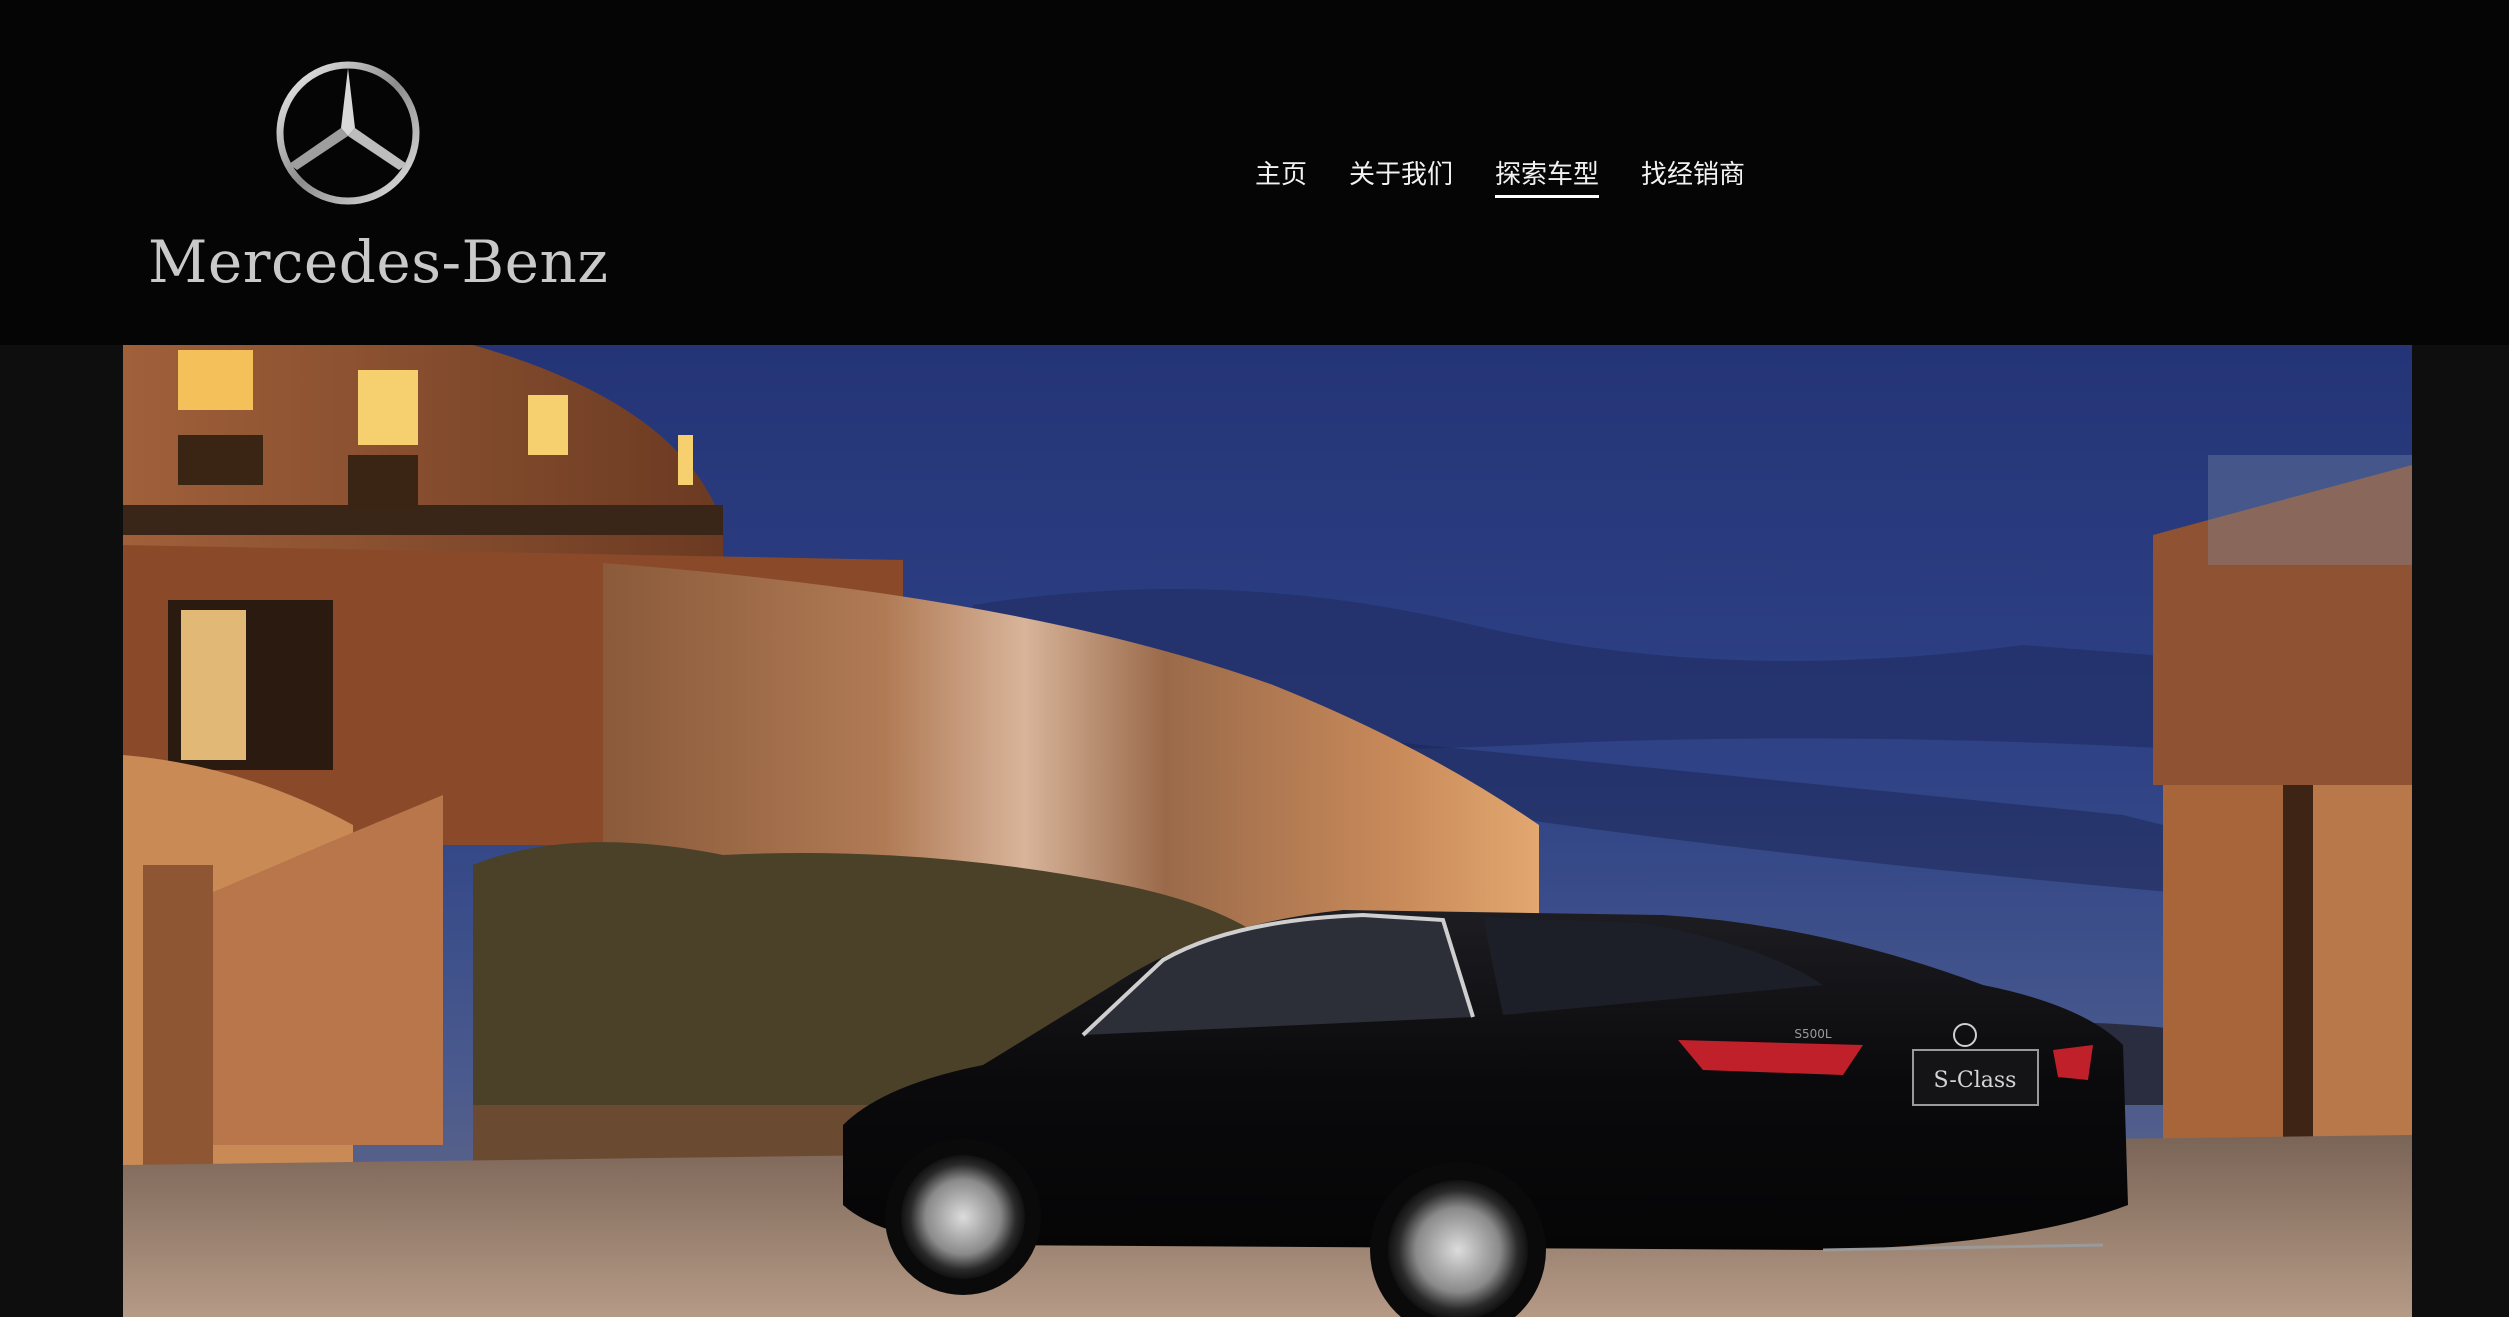 The width and height of the screenshot is (2509, 1317). Describe the element at coordinates (348, 133) in the screenshot. I see `three-pointed-star-icon` at that location.